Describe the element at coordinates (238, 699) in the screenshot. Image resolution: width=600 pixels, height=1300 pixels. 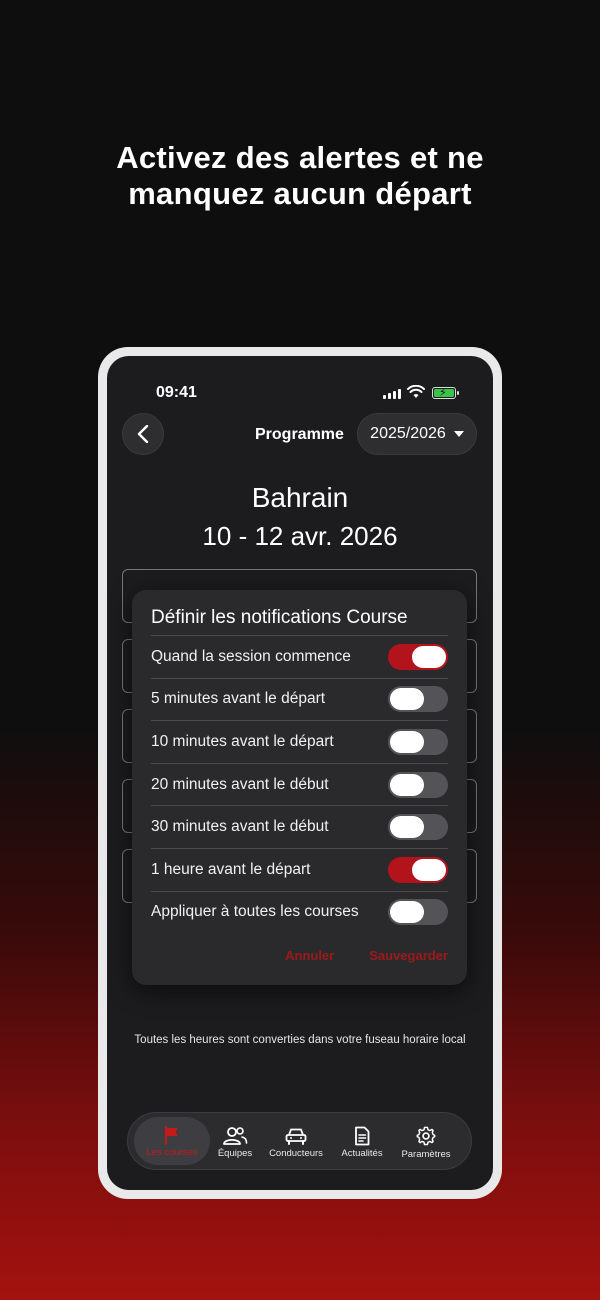
I see `option-label: 5 minutes avant le départ` at that location.